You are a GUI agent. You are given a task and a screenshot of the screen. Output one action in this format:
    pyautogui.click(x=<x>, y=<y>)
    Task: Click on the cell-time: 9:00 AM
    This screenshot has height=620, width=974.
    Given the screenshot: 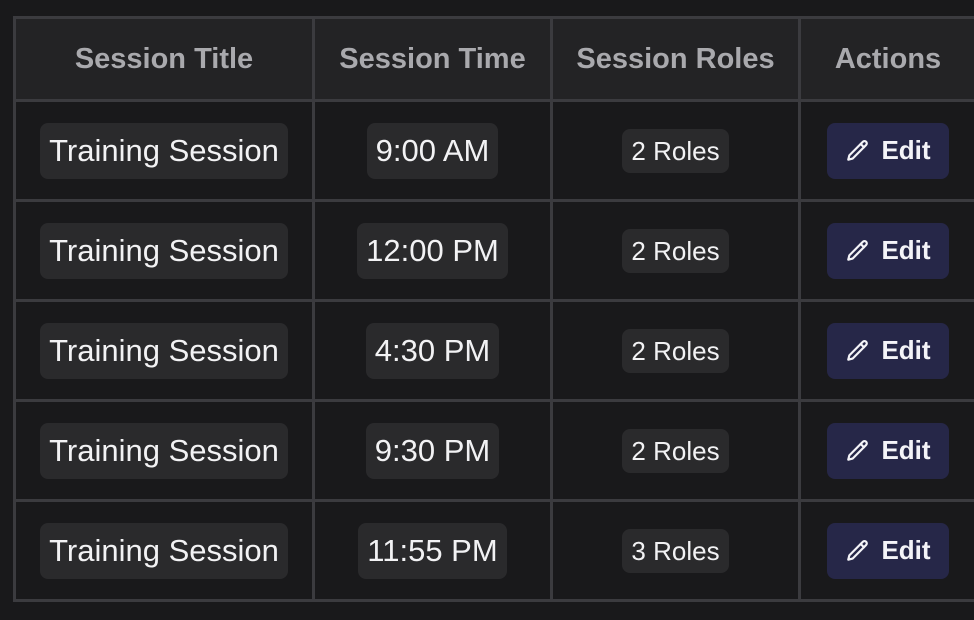 What is the action you would take?
    pyautogui.click(x=432, y=150)
    